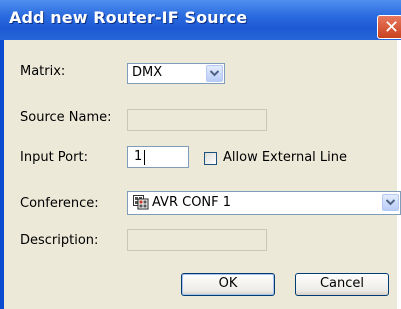  What do you see at coordinates (197, 240) in the screenshot?
I see `description-field` at bounding box center [197, 240].